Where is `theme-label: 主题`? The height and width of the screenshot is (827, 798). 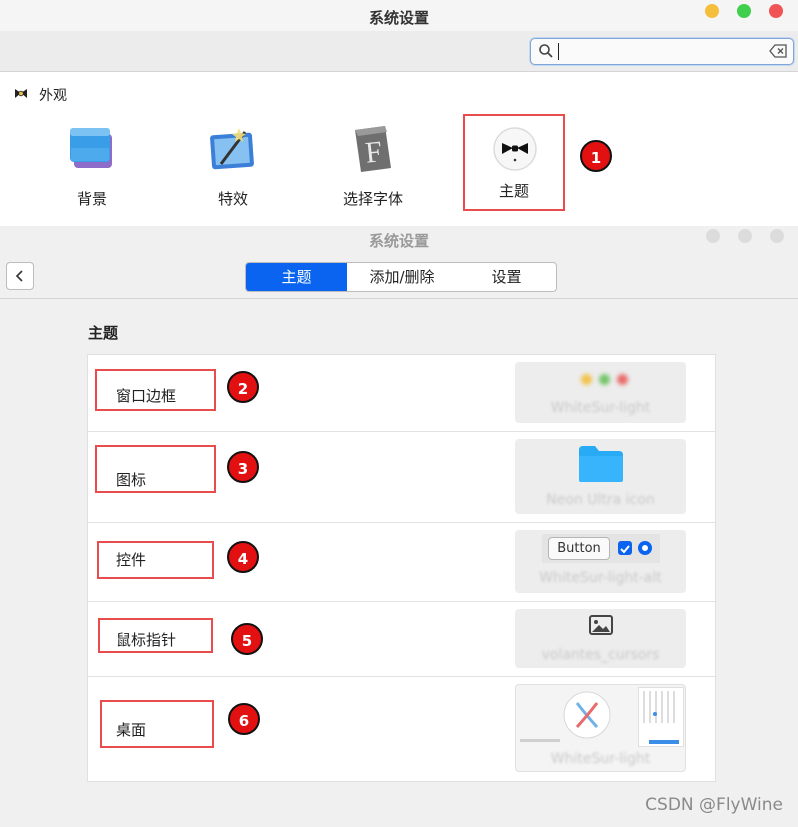 theme-label: 主题 is located at coordinates (513, 191).